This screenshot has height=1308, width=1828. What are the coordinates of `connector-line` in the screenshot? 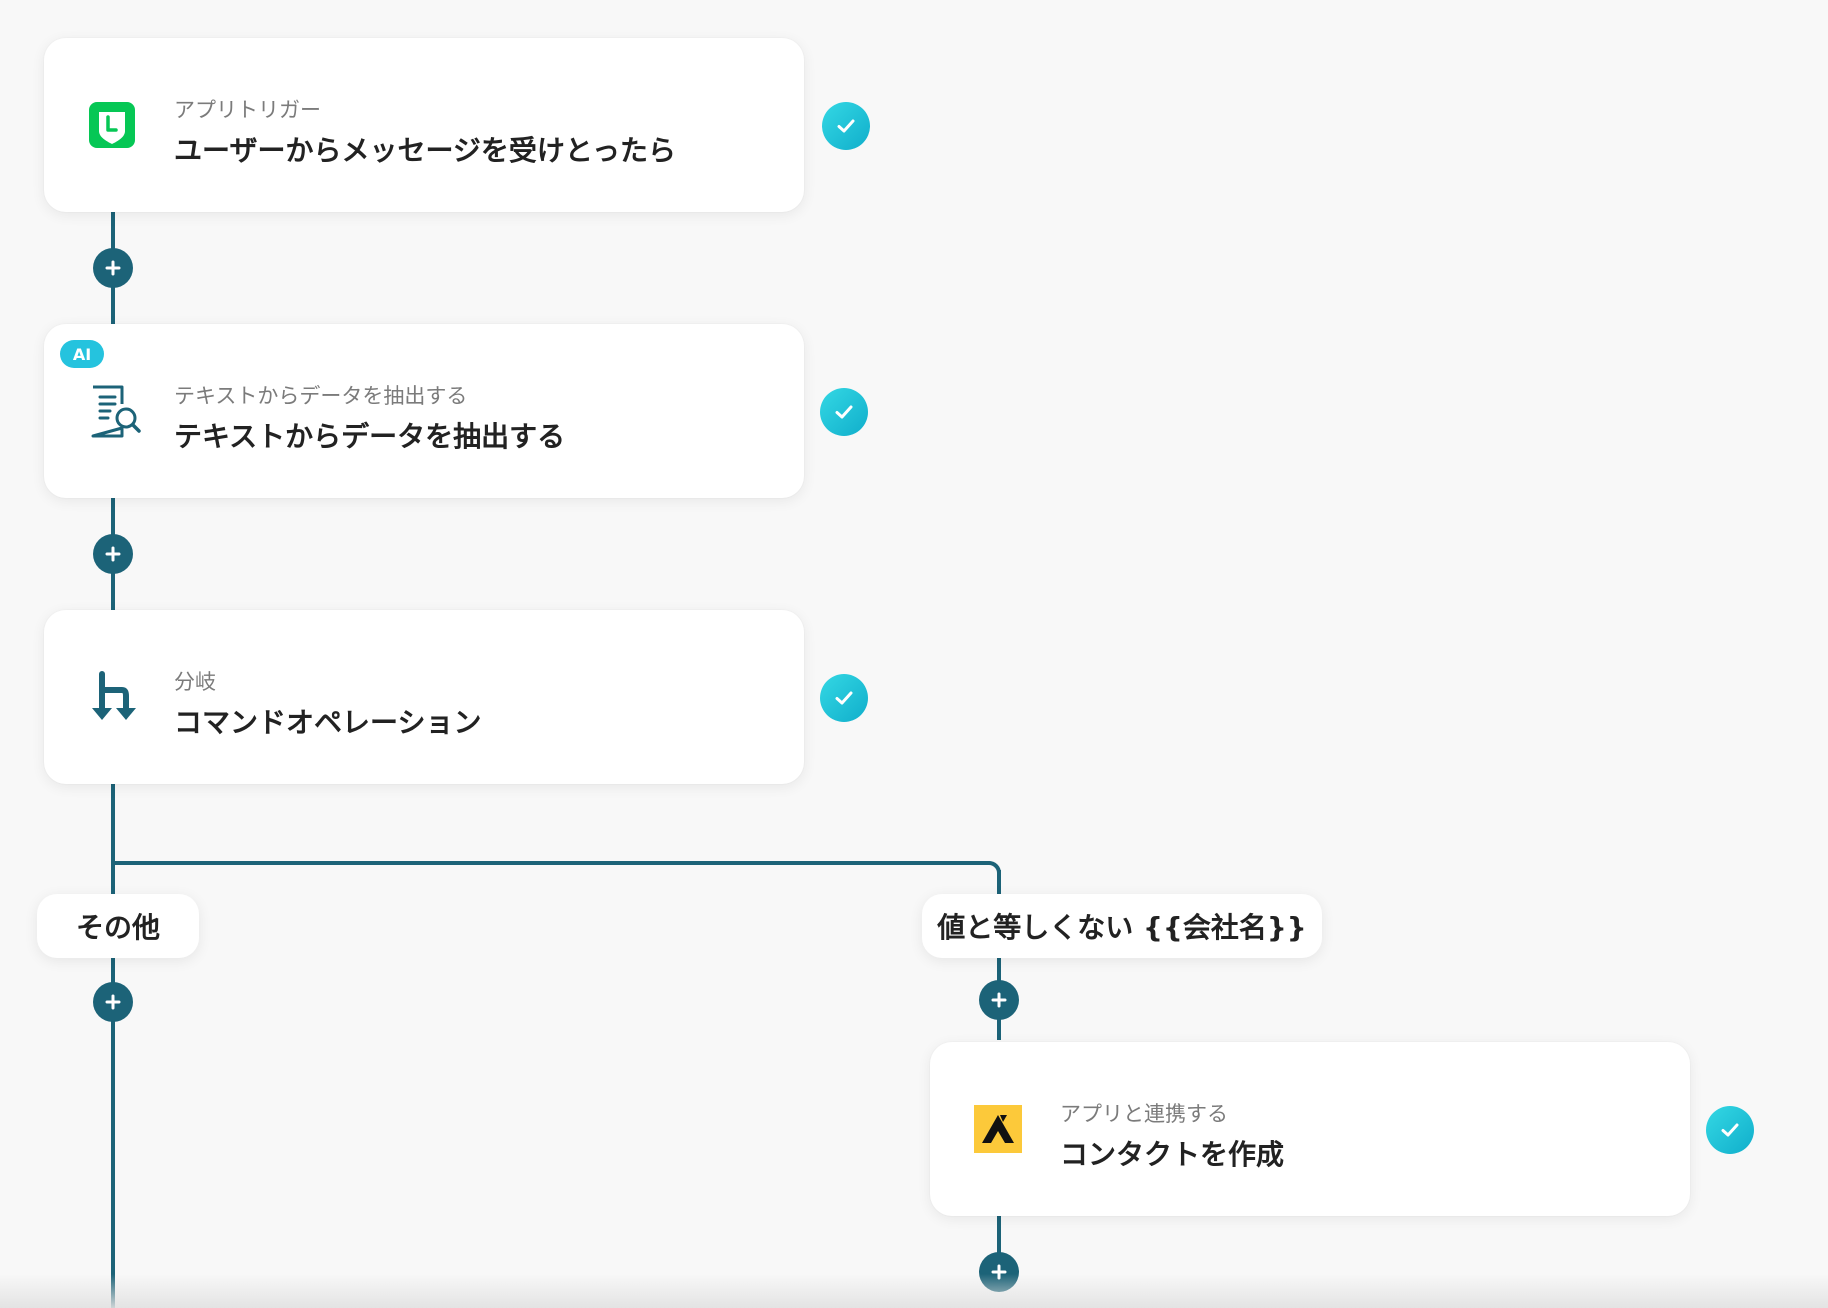 It's located at (995, 867).